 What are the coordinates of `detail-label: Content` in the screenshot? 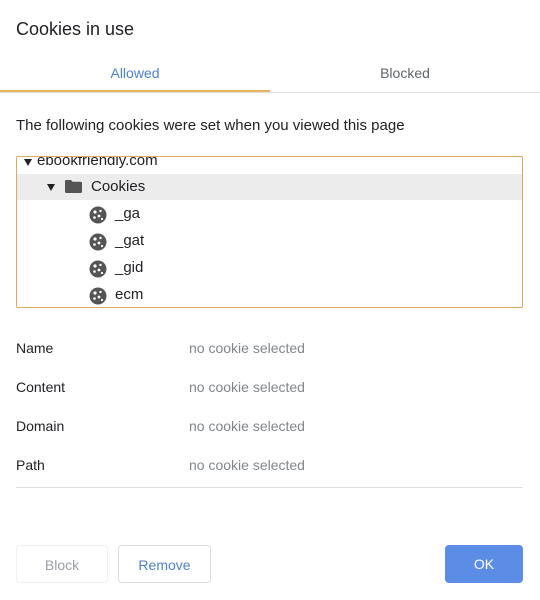 It's located at (41, 387).